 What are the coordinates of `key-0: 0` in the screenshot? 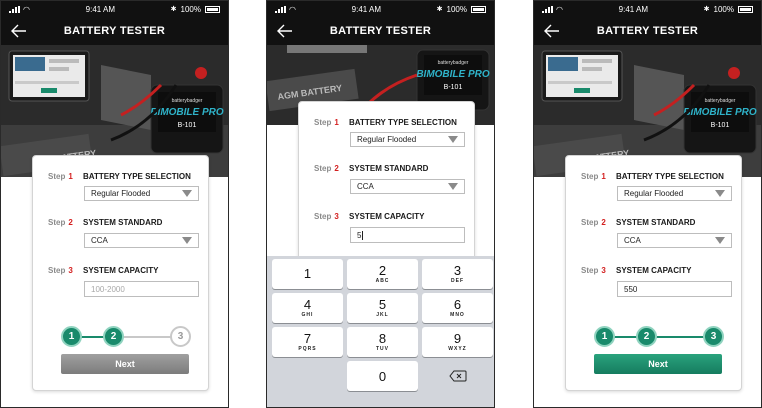 It's located at (382, 376).